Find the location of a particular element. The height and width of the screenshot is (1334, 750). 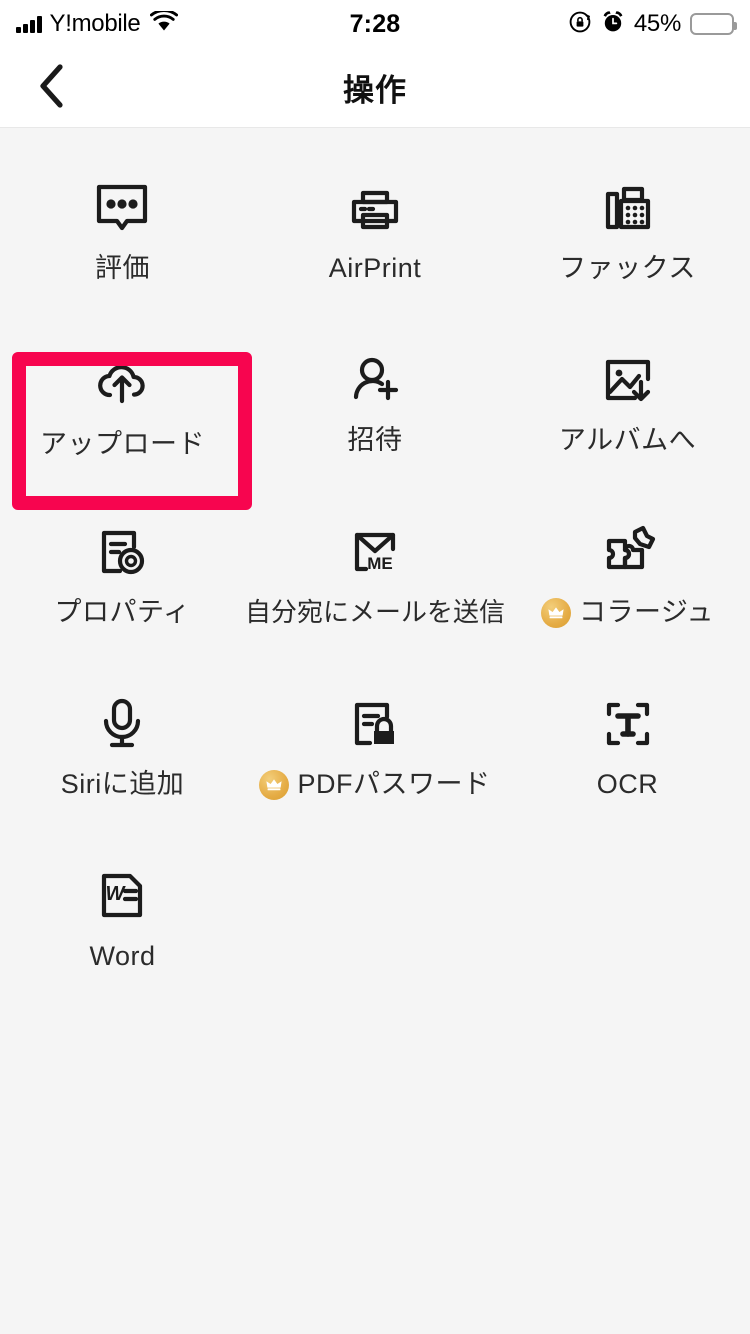

action-cell-label: Word is located at coordinates (122, 956).